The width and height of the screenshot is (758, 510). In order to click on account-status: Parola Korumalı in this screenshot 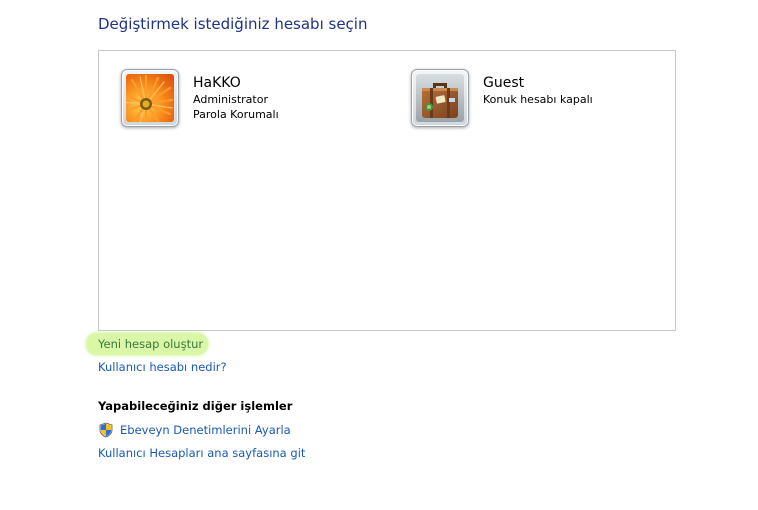, I will do `click(236, 114)`.